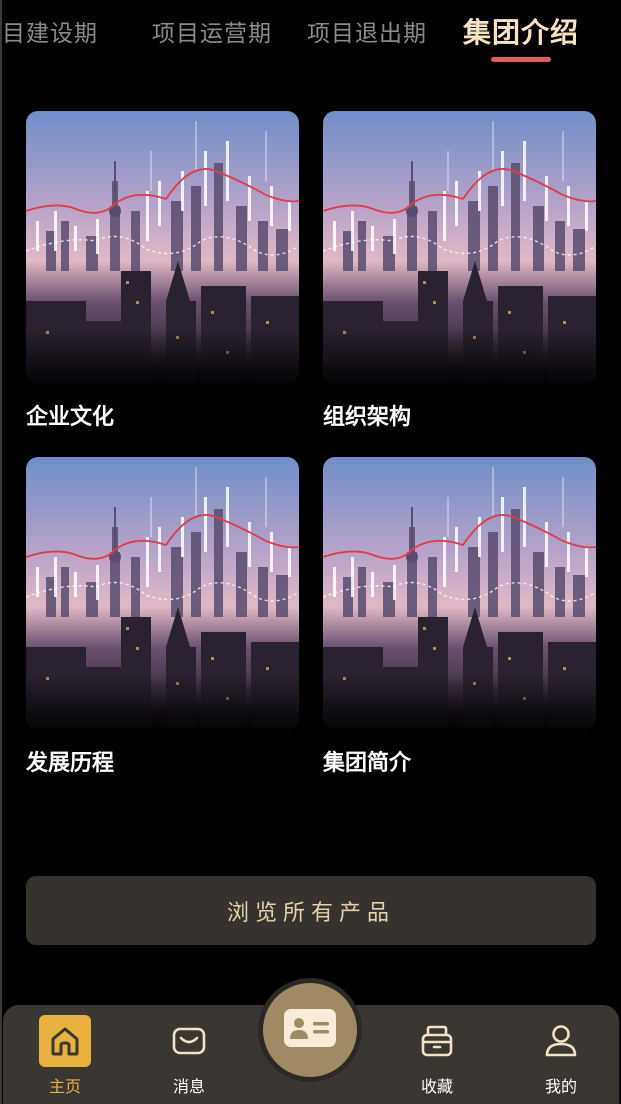 The height and width of the screenshot is (1104, 621). What do you see at coordinates (189, 1041) in the screenshot?
I see `message-icon` at bounding box center [189, 1041].